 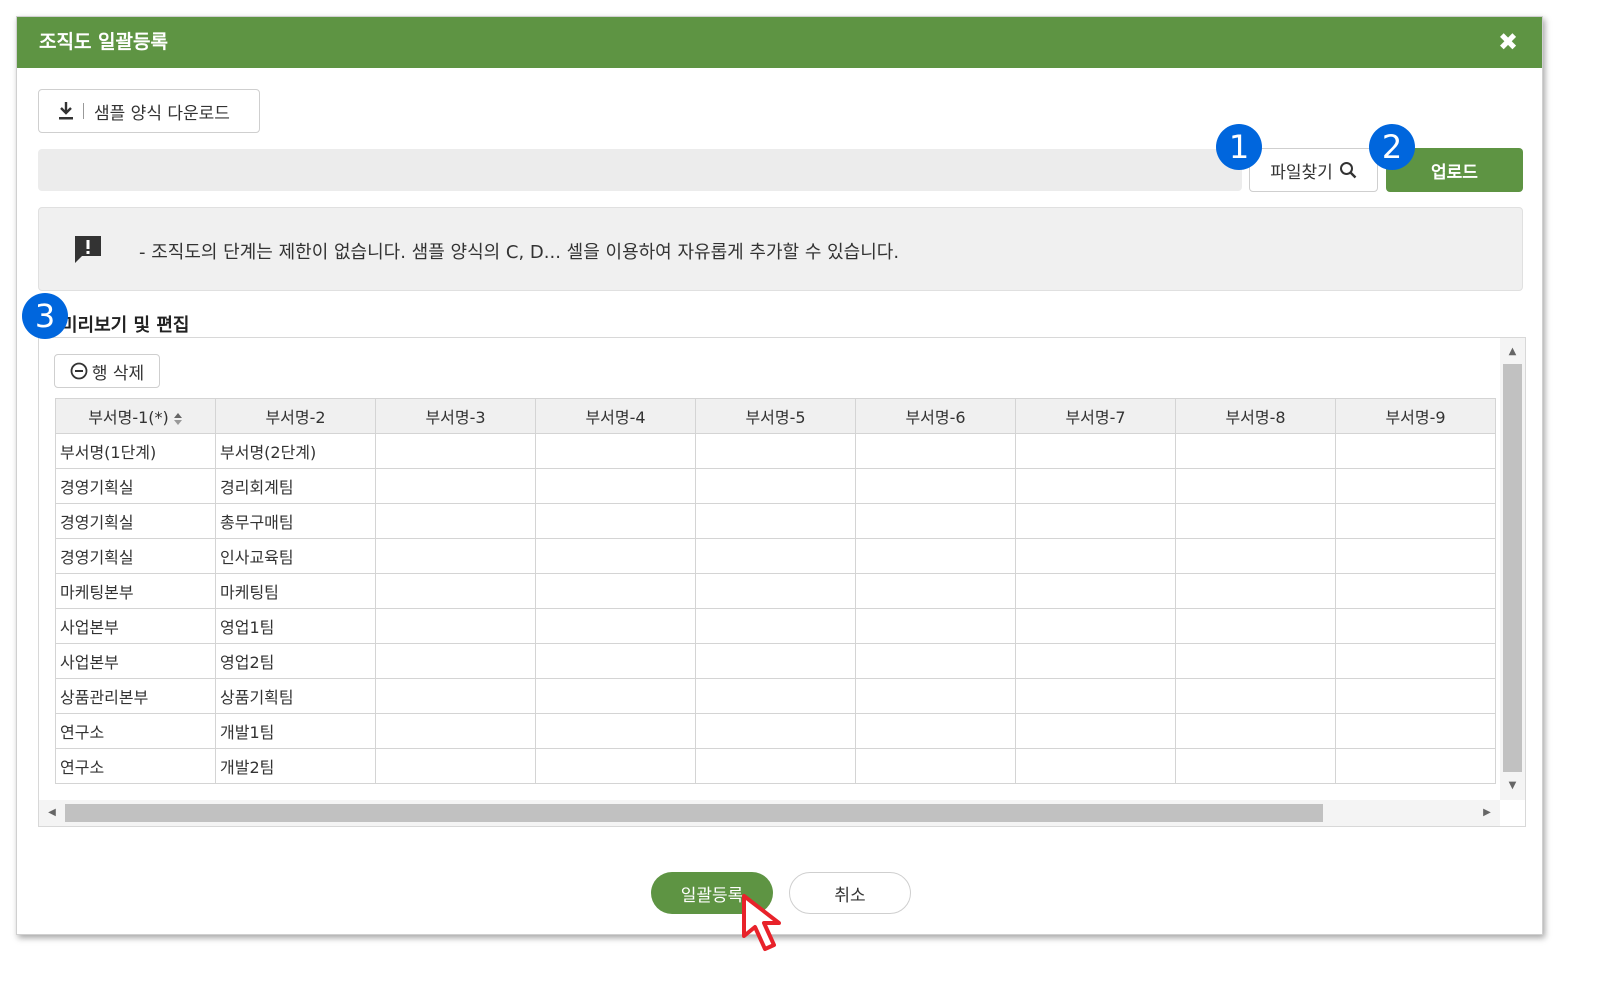 I want to click on table-row: 사업본부 영업2팀, so click(x=775, y=661).